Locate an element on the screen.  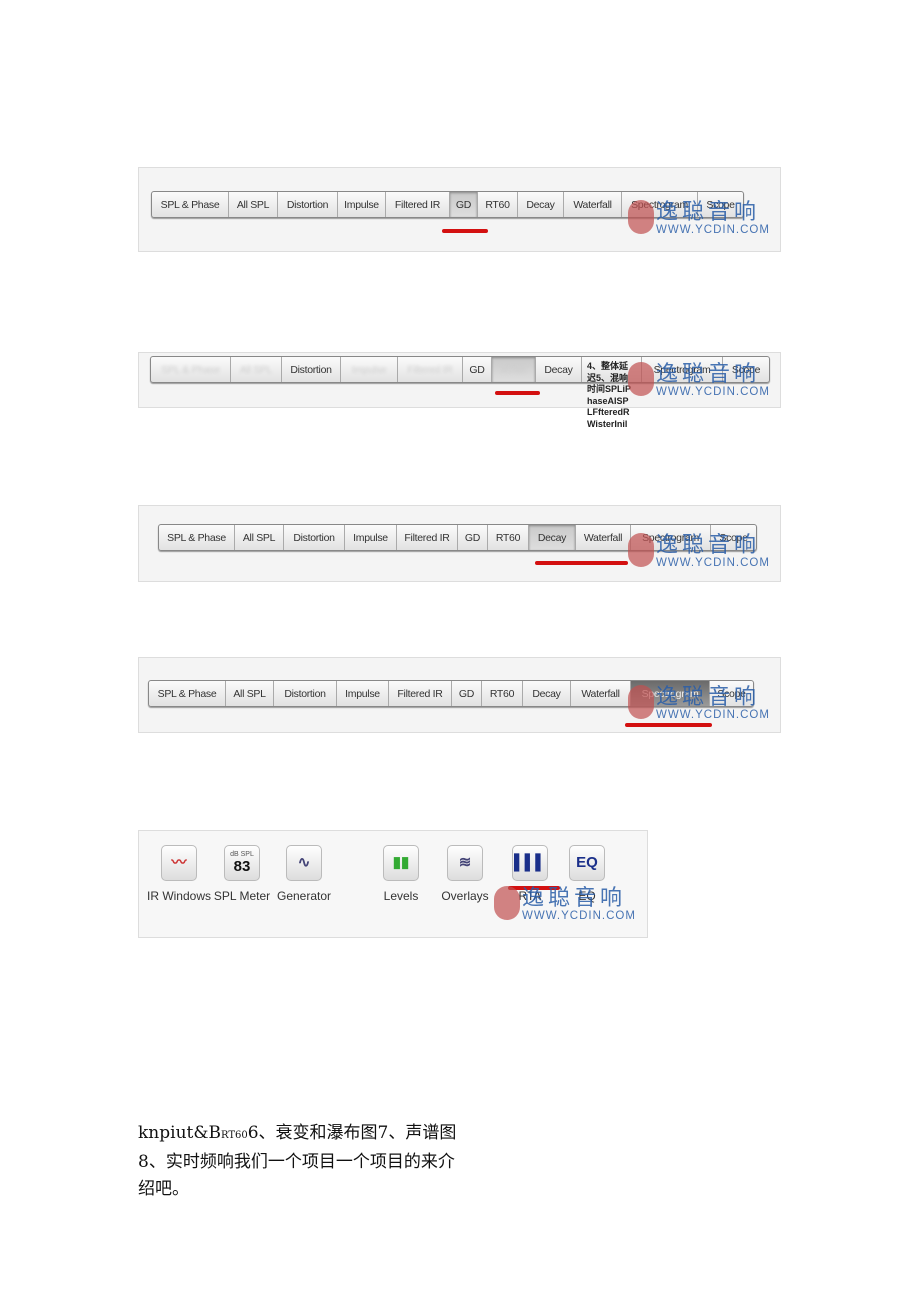
icon-glyph: ∿ is located at coordinates (304, 862).